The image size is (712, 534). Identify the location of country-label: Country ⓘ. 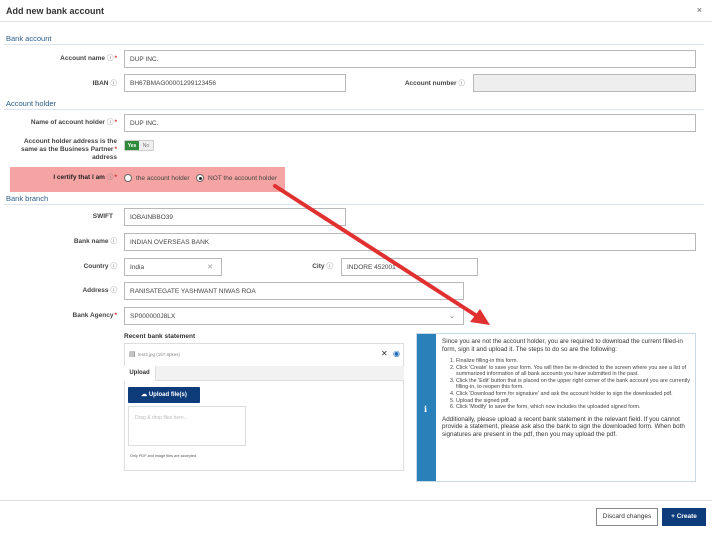
(100, 266).